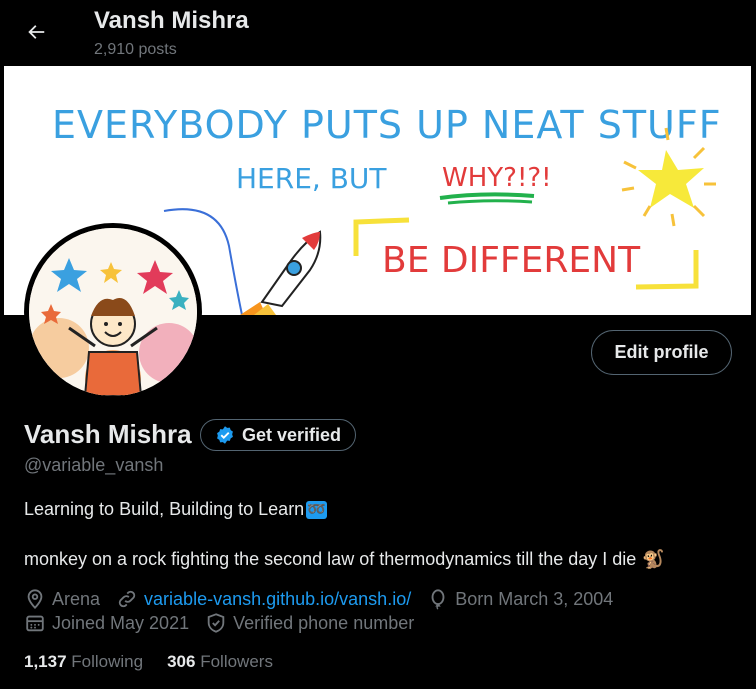  I want to click on get-verified-button: Get verified, so click(278, 435).